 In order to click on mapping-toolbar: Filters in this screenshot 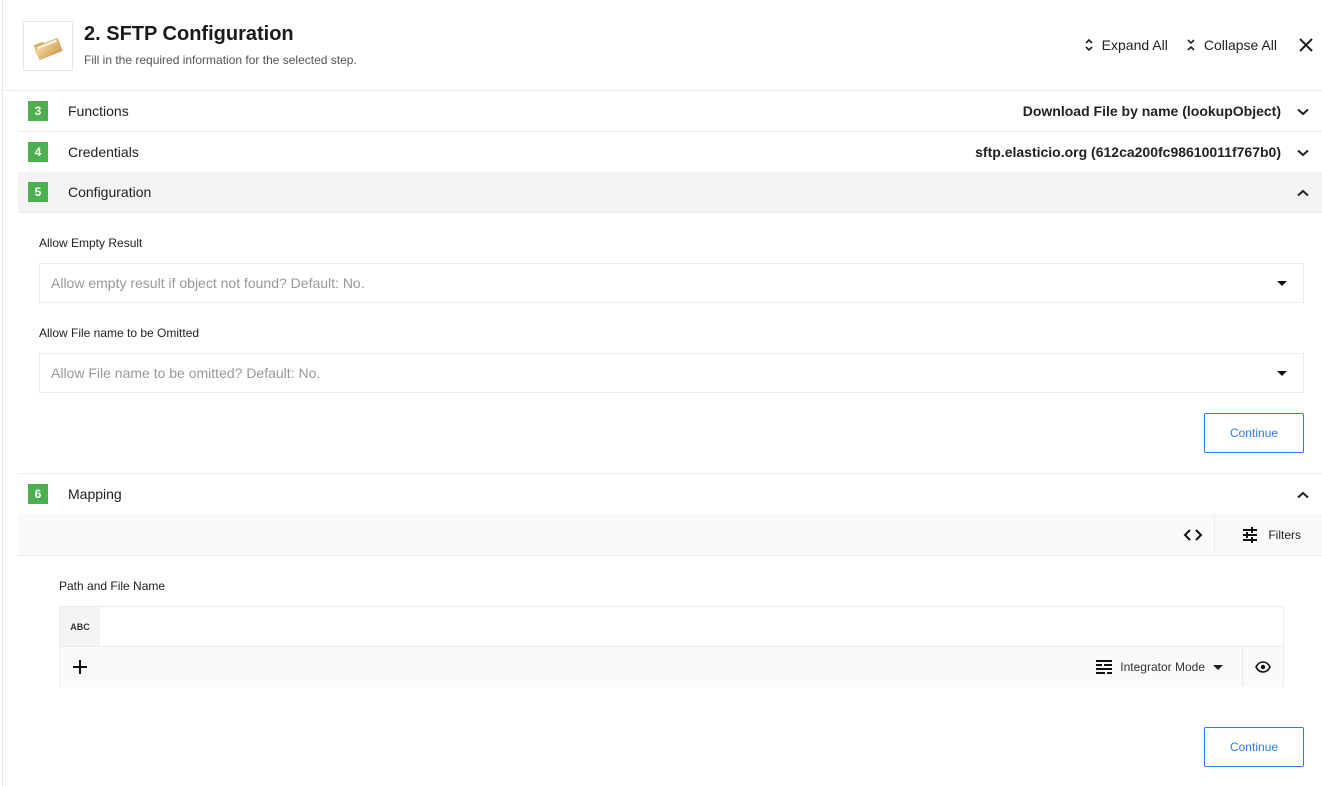, I will do `click(670, 535)`.